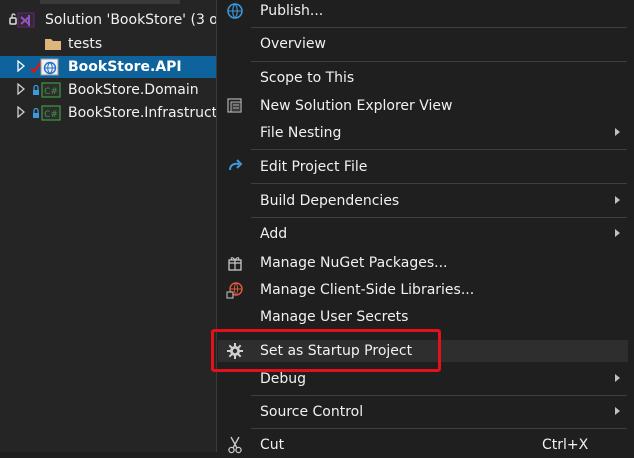  What do you see at coordinates (565, 445) in the screenshot?
I see `shortcut-label: Ctrl+X` at bounding box center [565, 445].